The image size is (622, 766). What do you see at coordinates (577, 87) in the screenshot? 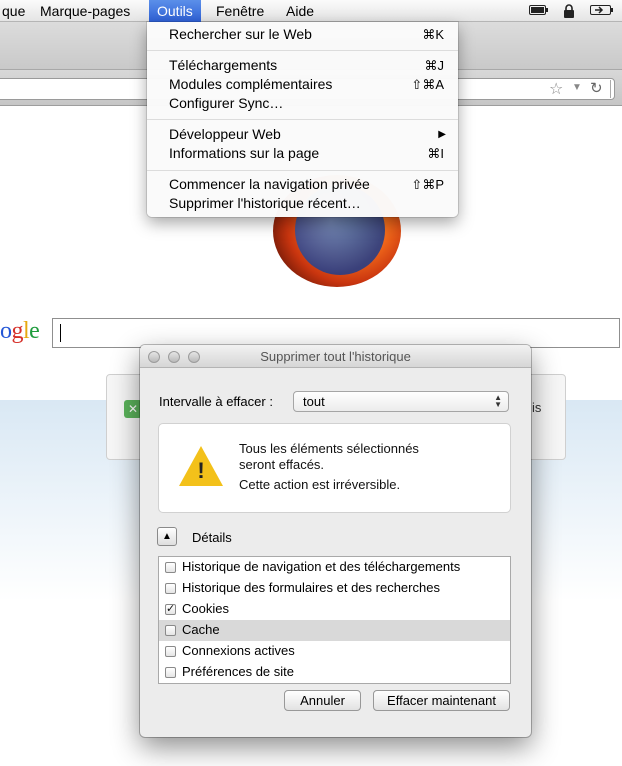
I see `chevron-down-icon: ▼` at bounding box center [577, 87].